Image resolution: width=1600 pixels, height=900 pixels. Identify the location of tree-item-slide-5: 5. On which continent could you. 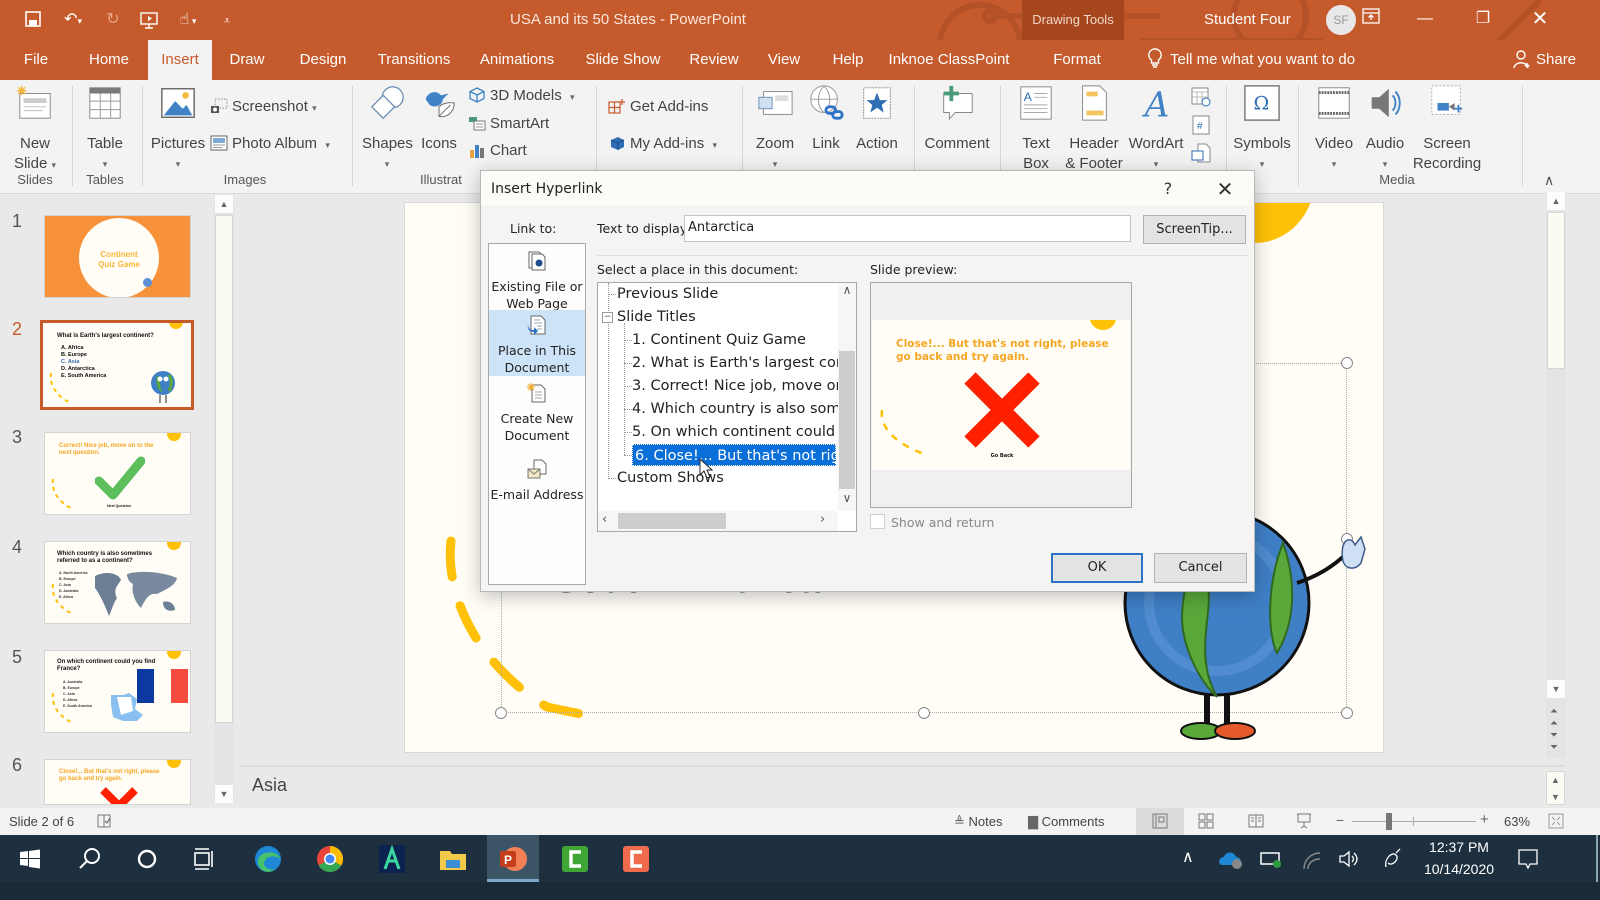
(744, 432).